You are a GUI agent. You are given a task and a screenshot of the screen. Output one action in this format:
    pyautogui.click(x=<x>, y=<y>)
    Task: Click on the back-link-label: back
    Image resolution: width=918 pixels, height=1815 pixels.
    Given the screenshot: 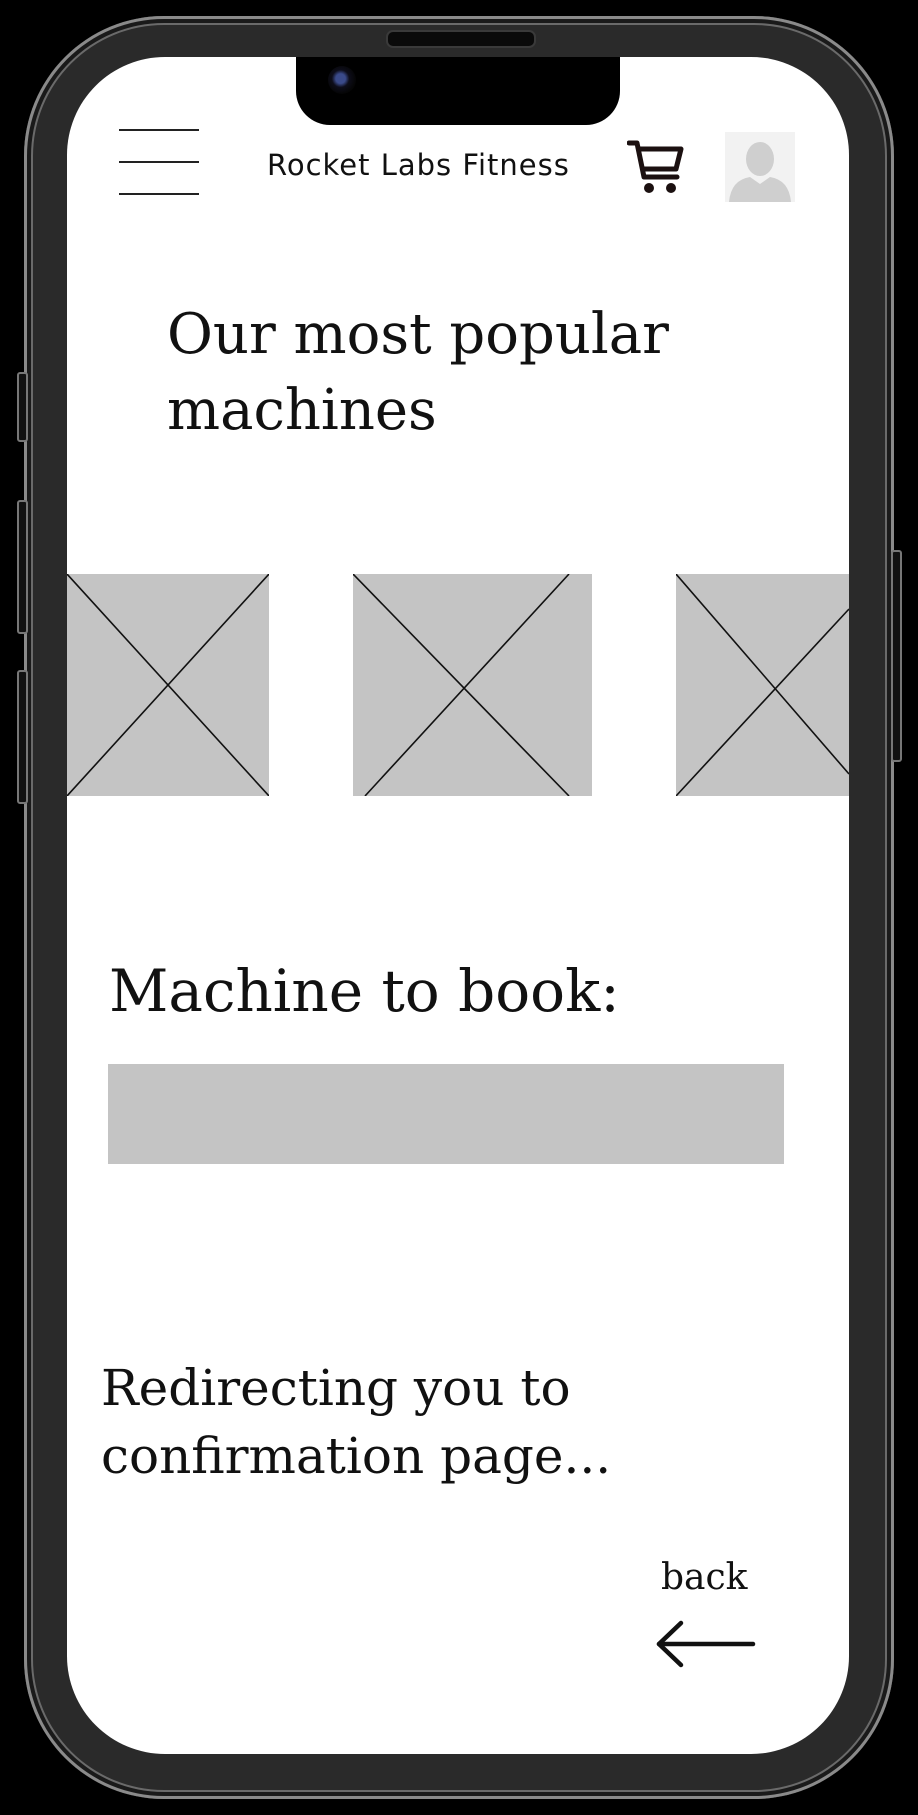 What is the action you would take?
    pyautogui.click(x=704, y=1577)
    